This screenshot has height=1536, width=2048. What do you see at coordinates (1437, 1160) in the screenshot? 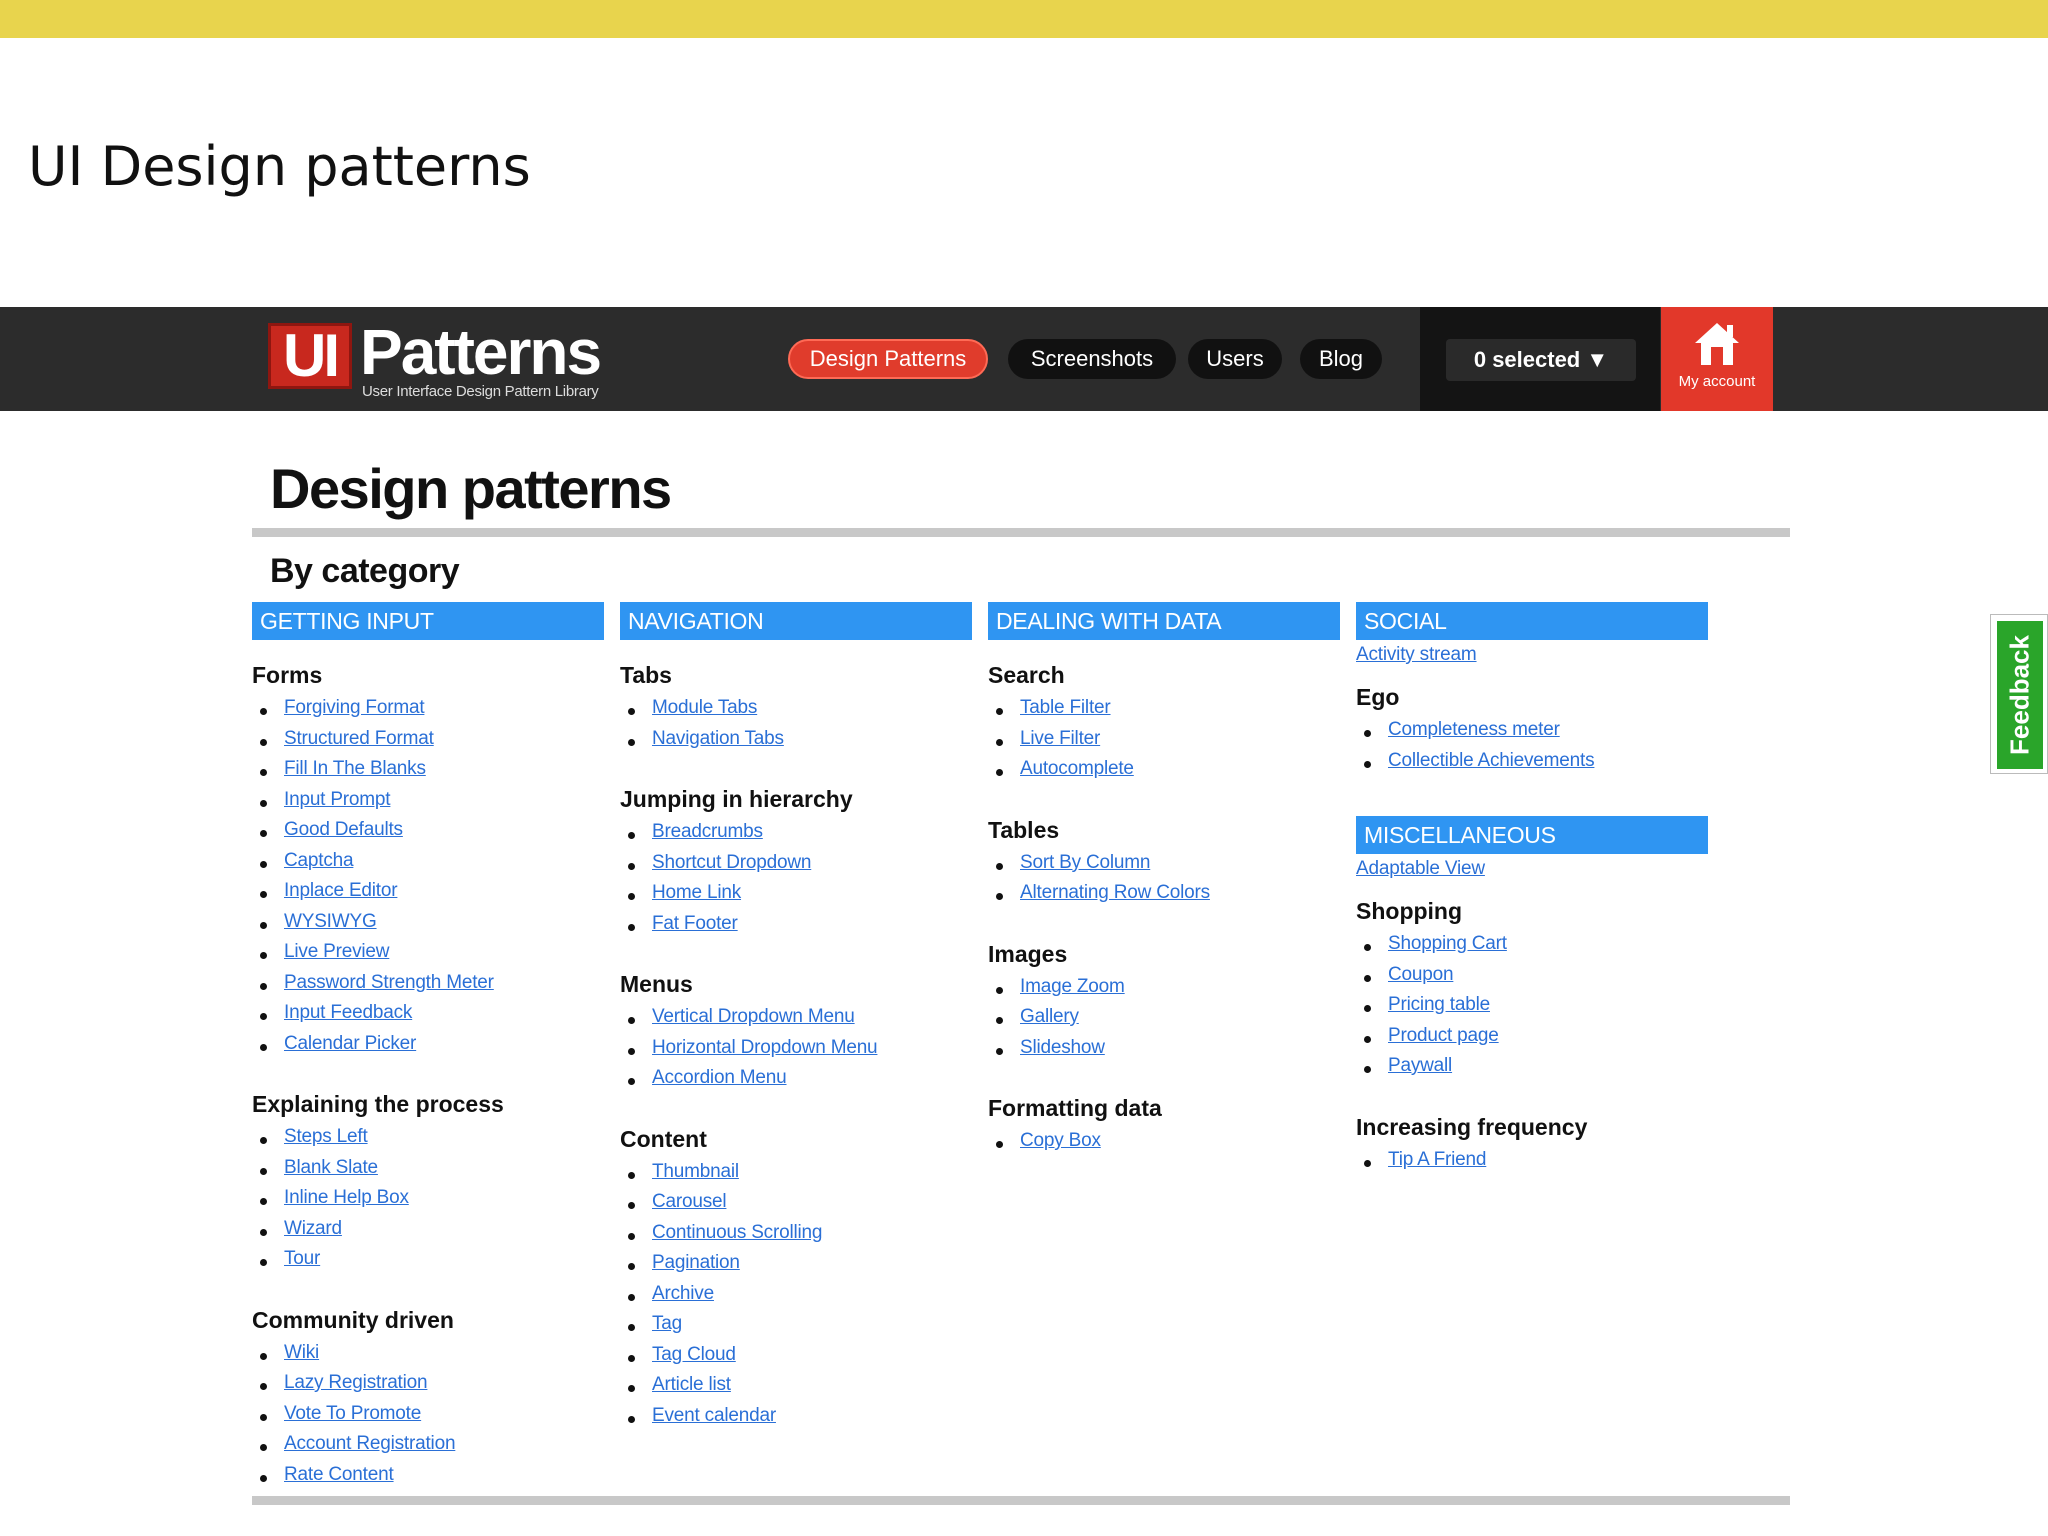
I see `pattern-link-tip-a-friend: Tip A Friend` at bounding box center [1437, 1160].